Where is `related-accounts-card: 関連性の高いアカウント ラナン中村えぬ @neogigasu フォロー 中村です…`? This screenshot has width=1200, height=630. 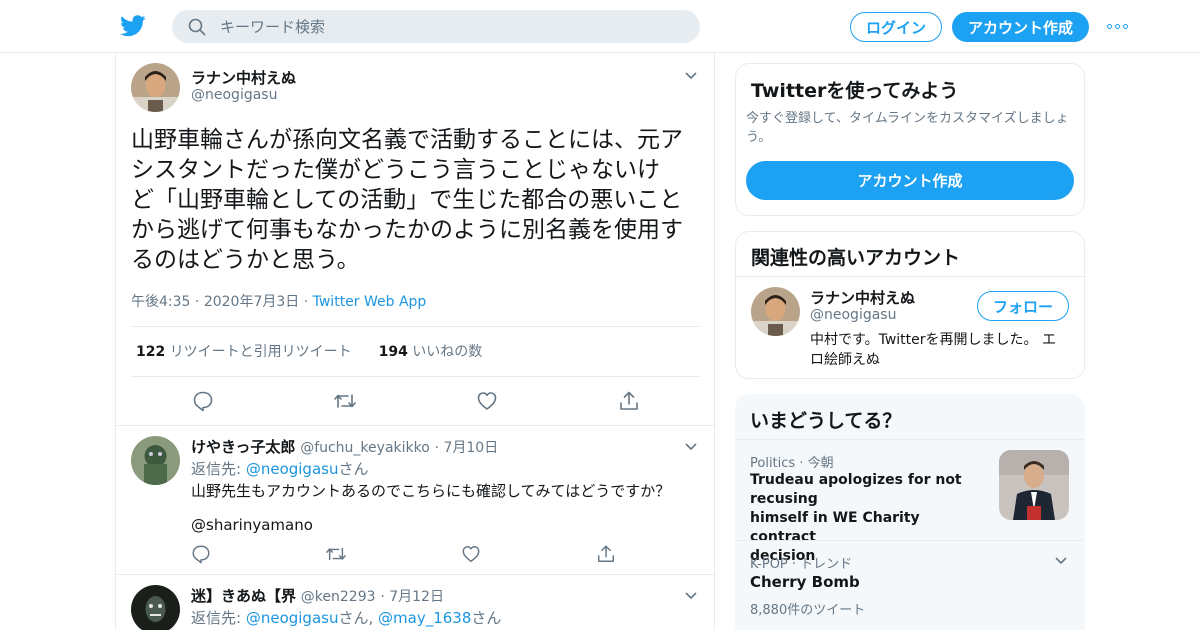
related-accounts-card: 関連性の高いアカウント ラナン中村えぬ @neogigasu フォロー 中村です… is located at coordinates (910, 305).